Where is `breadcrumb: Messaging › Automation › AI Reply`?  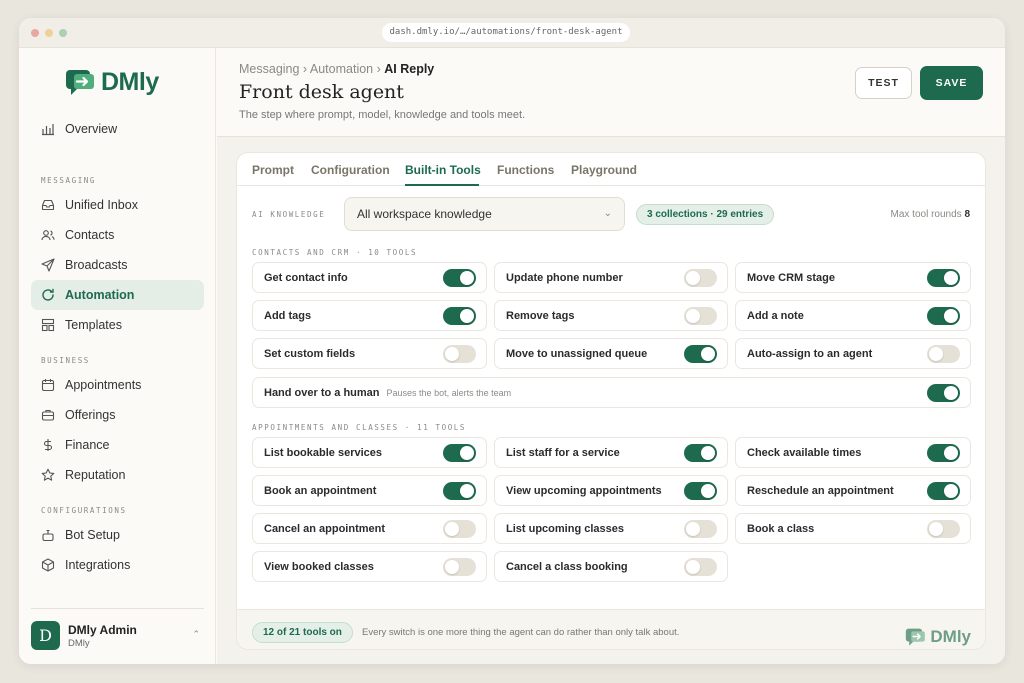
breadcrumb: Messaging › Automation › AI Reply is located at coordinates (336, 69).